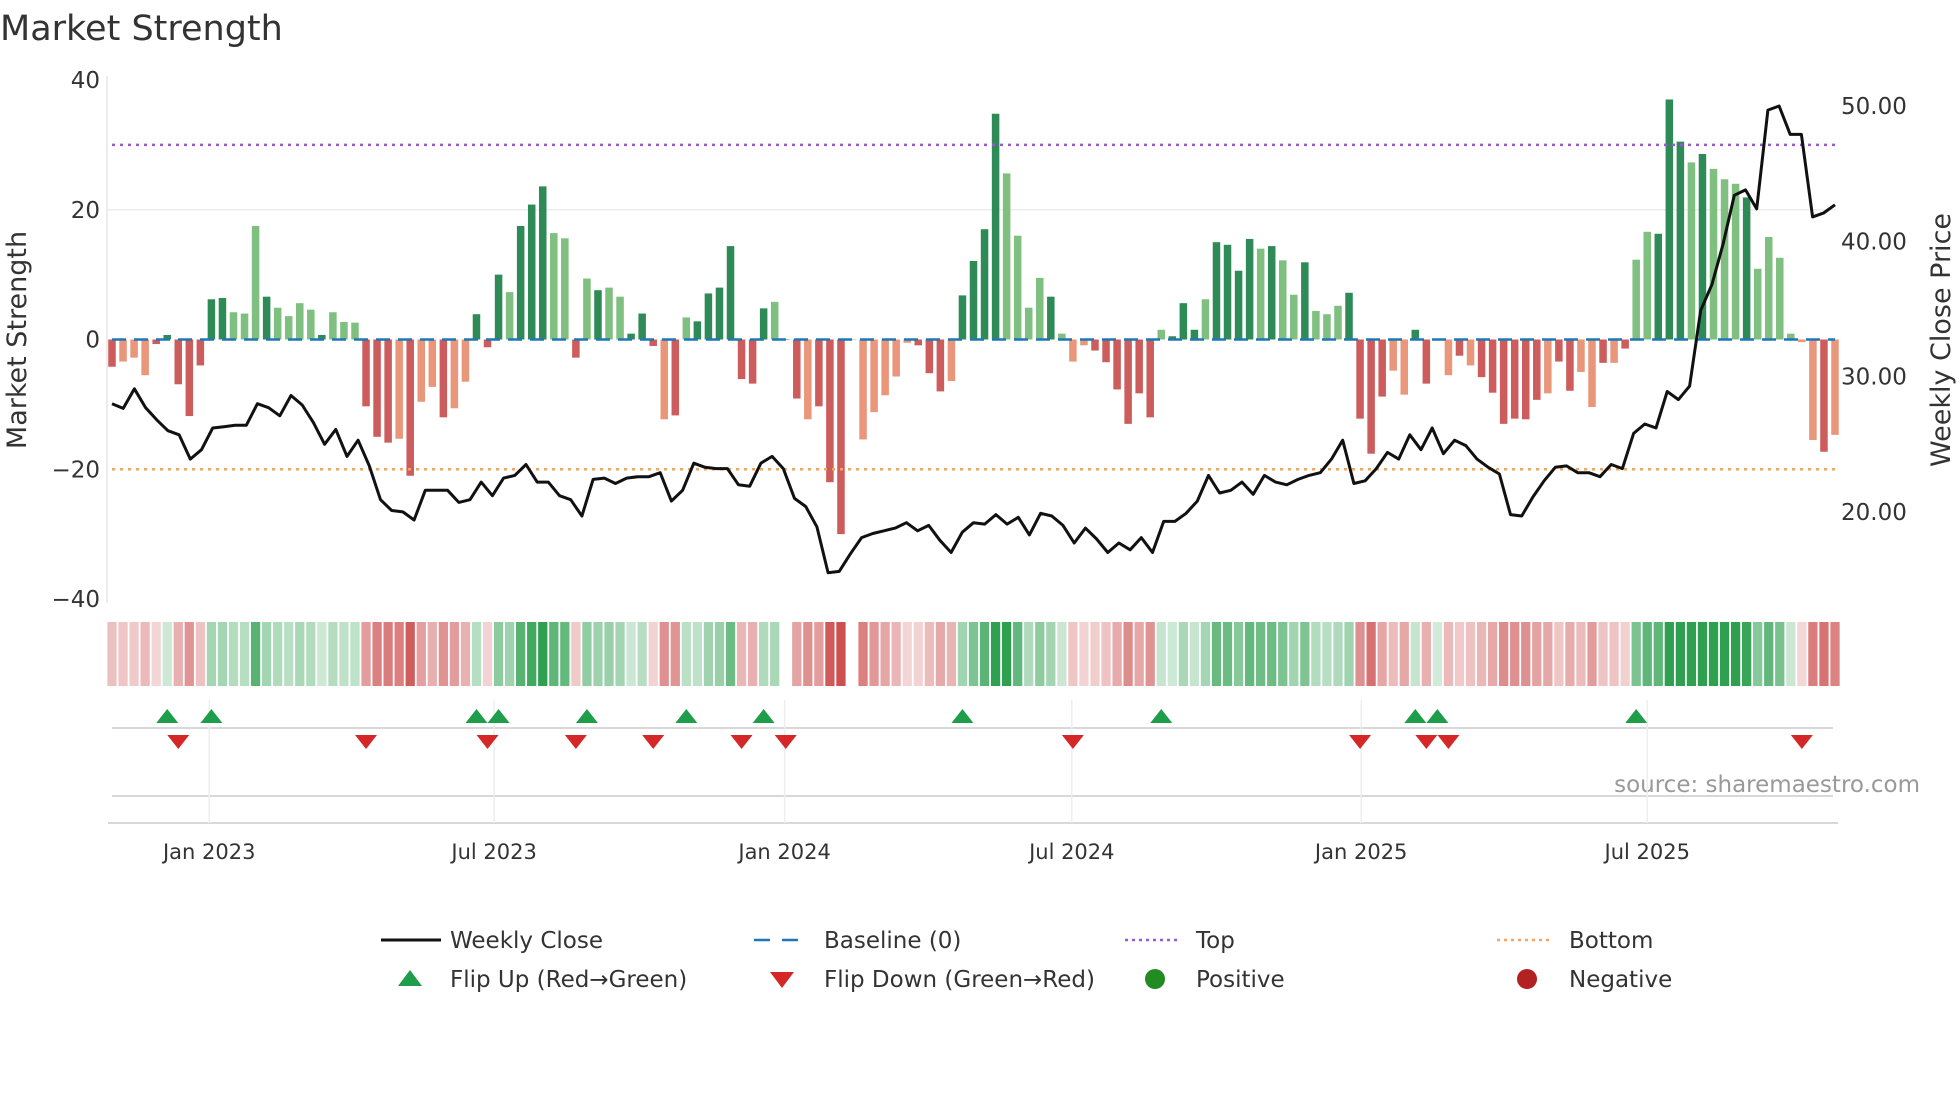 Image resolution: width=1960 pixels, height=1102 pixels. What do you see at coordinates (1874, 242) in the screenshot?
I see `y2-tick-label: 40.00` at bounding box center [1874, 242].